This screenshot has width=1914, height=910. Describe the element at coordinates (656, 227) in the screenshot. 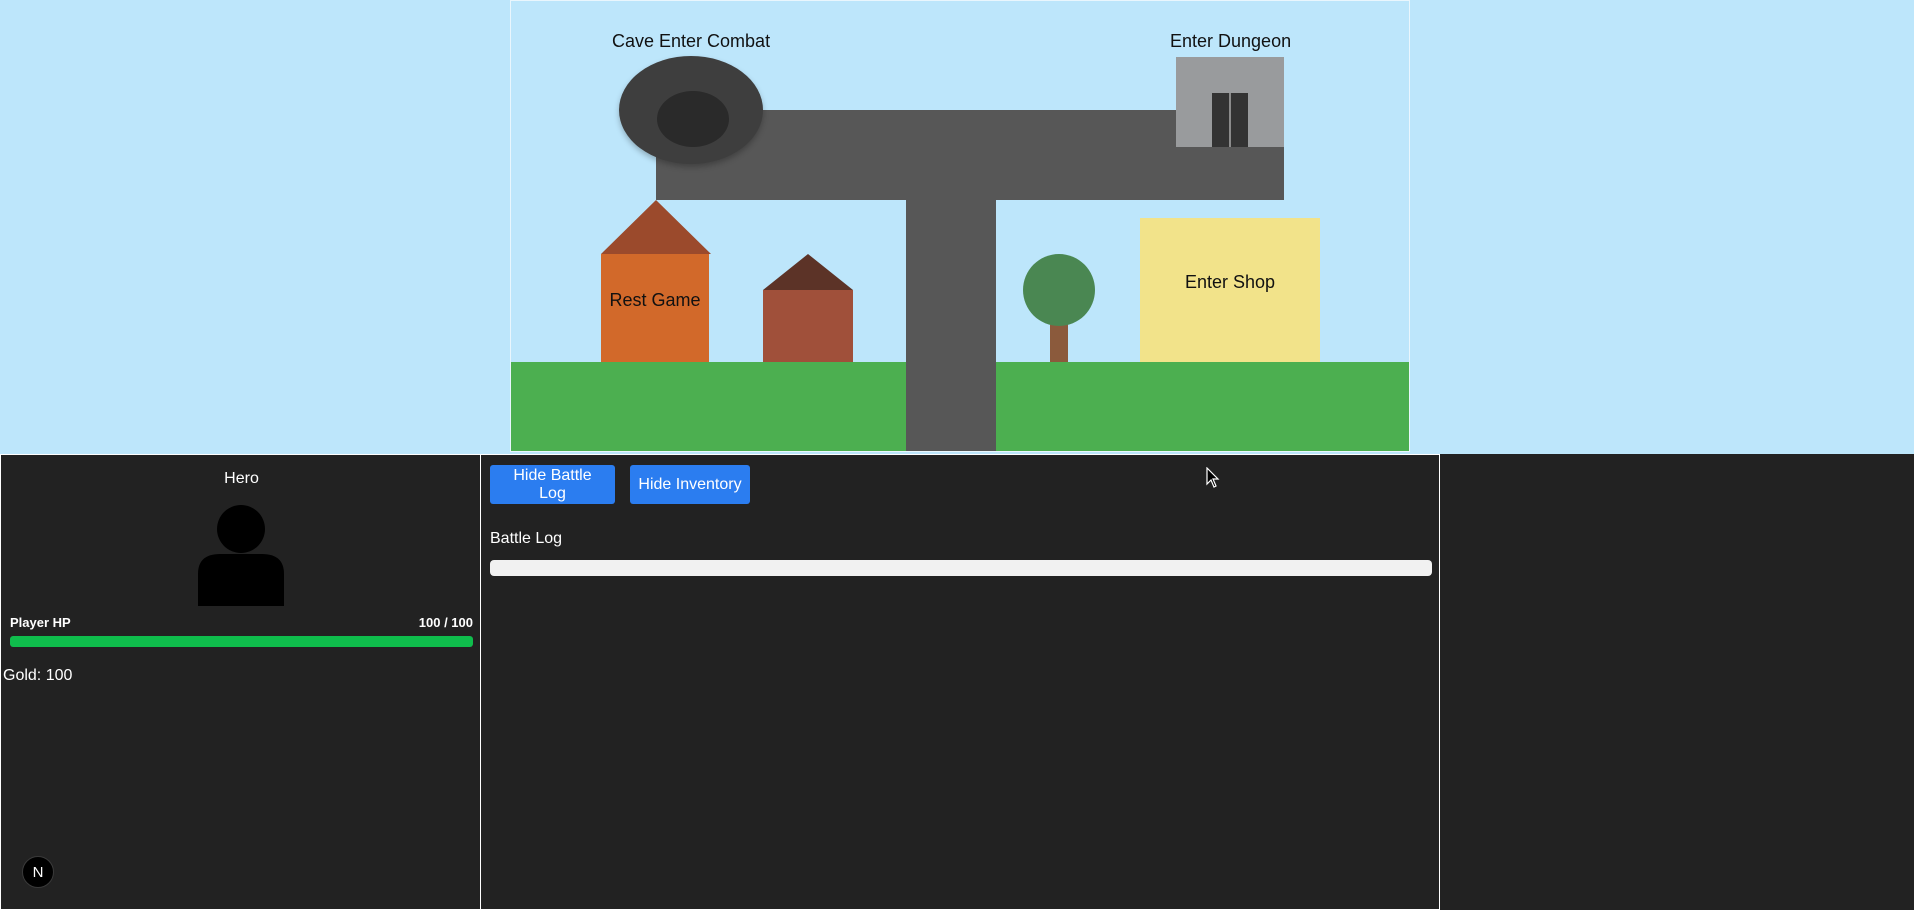

I see `rest-house-roof` at that location.